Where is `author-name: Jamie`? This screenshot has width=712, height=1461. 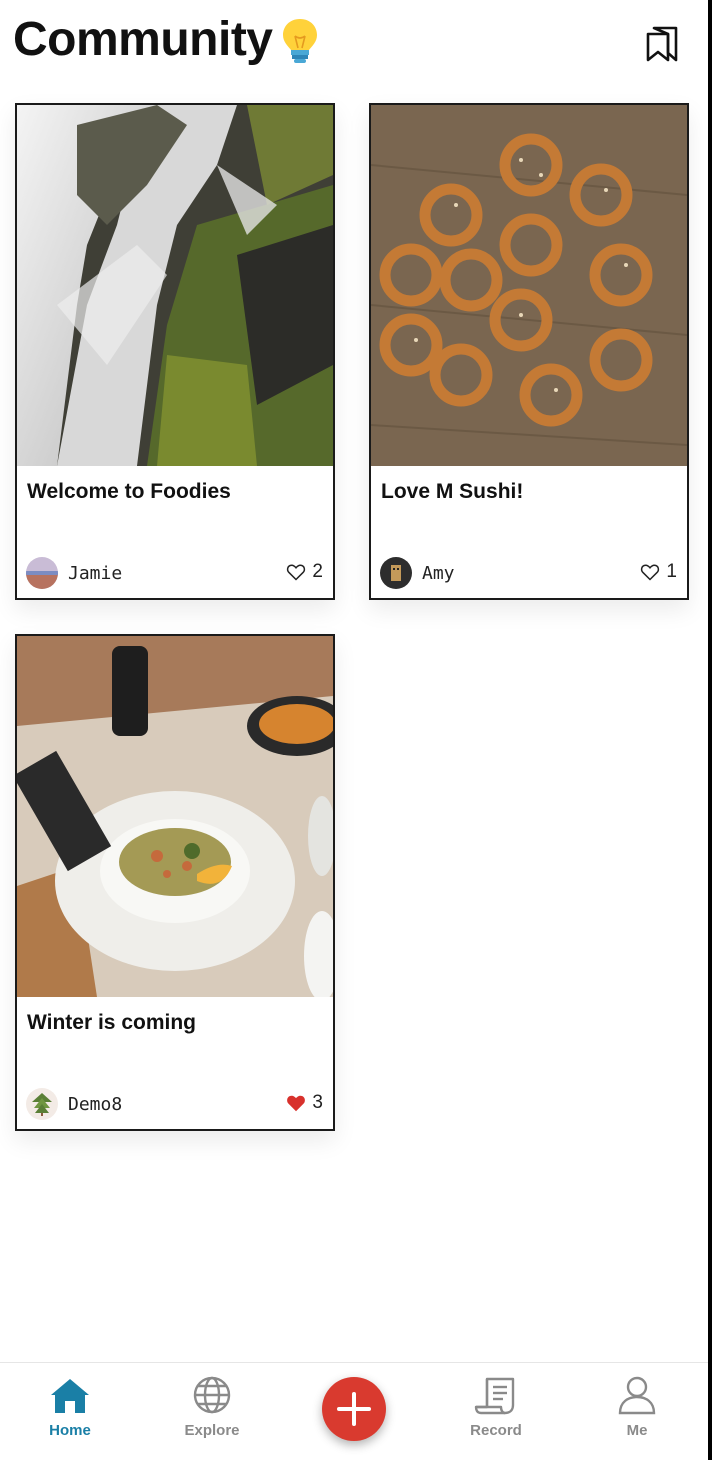
author-name: Jamie is located at coordinates (95, 573).